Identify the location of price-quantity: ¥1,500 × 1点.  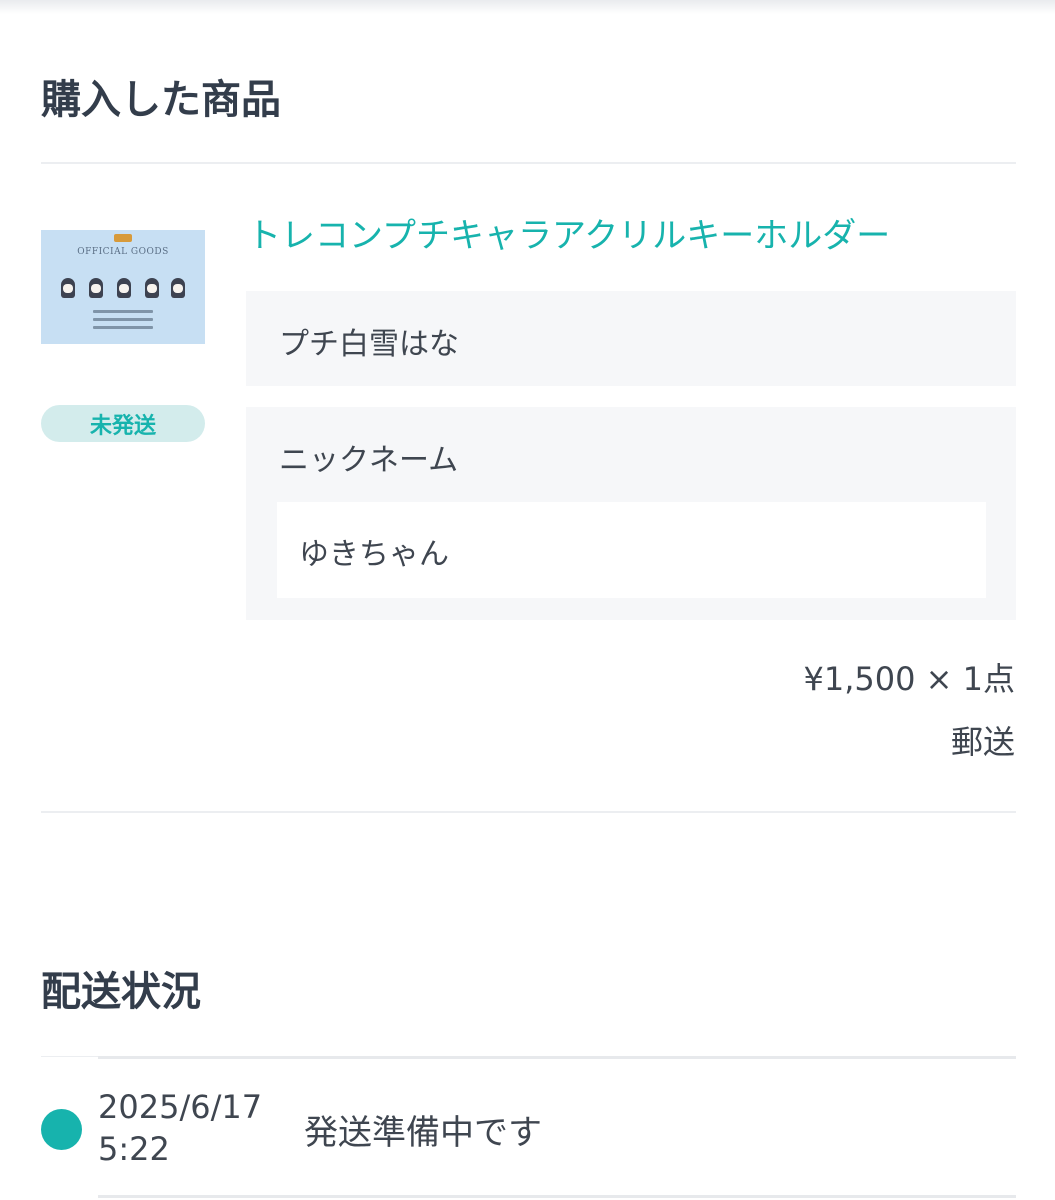
(909, 679).